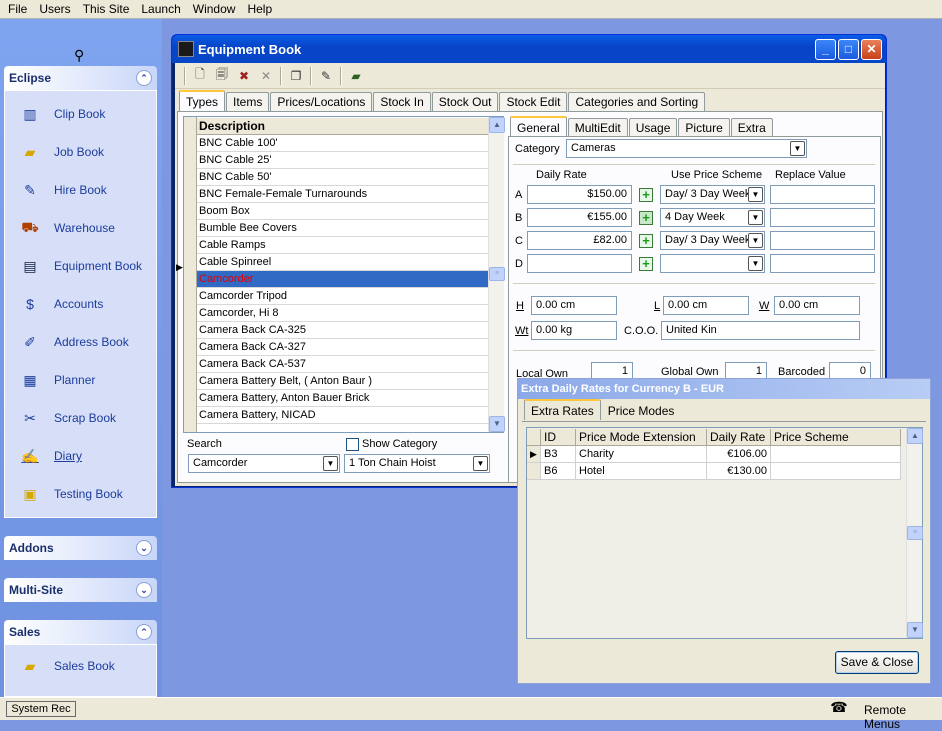 The width and height of the screenshot is (942, 731). Describe the element at coordinates (266, 76) in the screenshot. I see `cancel-icon: ✕` at that location.